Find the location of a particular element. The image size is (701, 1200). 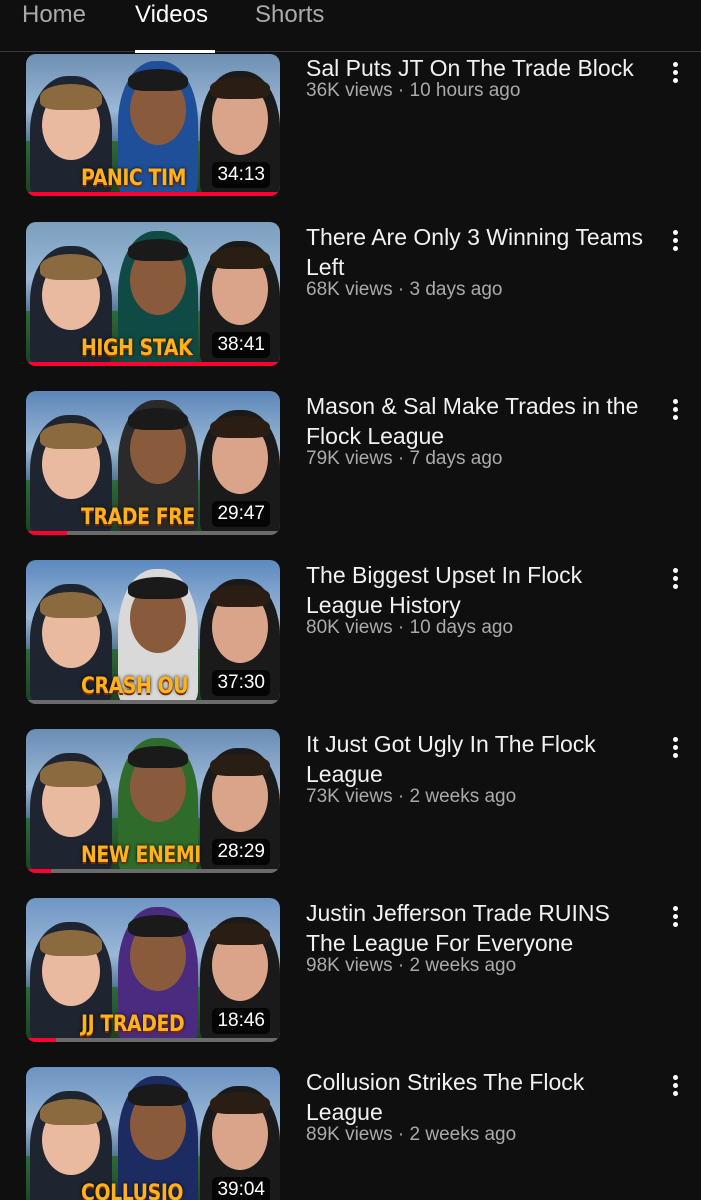

video-age: 10 hours ago is located at coordinates (465, 90).